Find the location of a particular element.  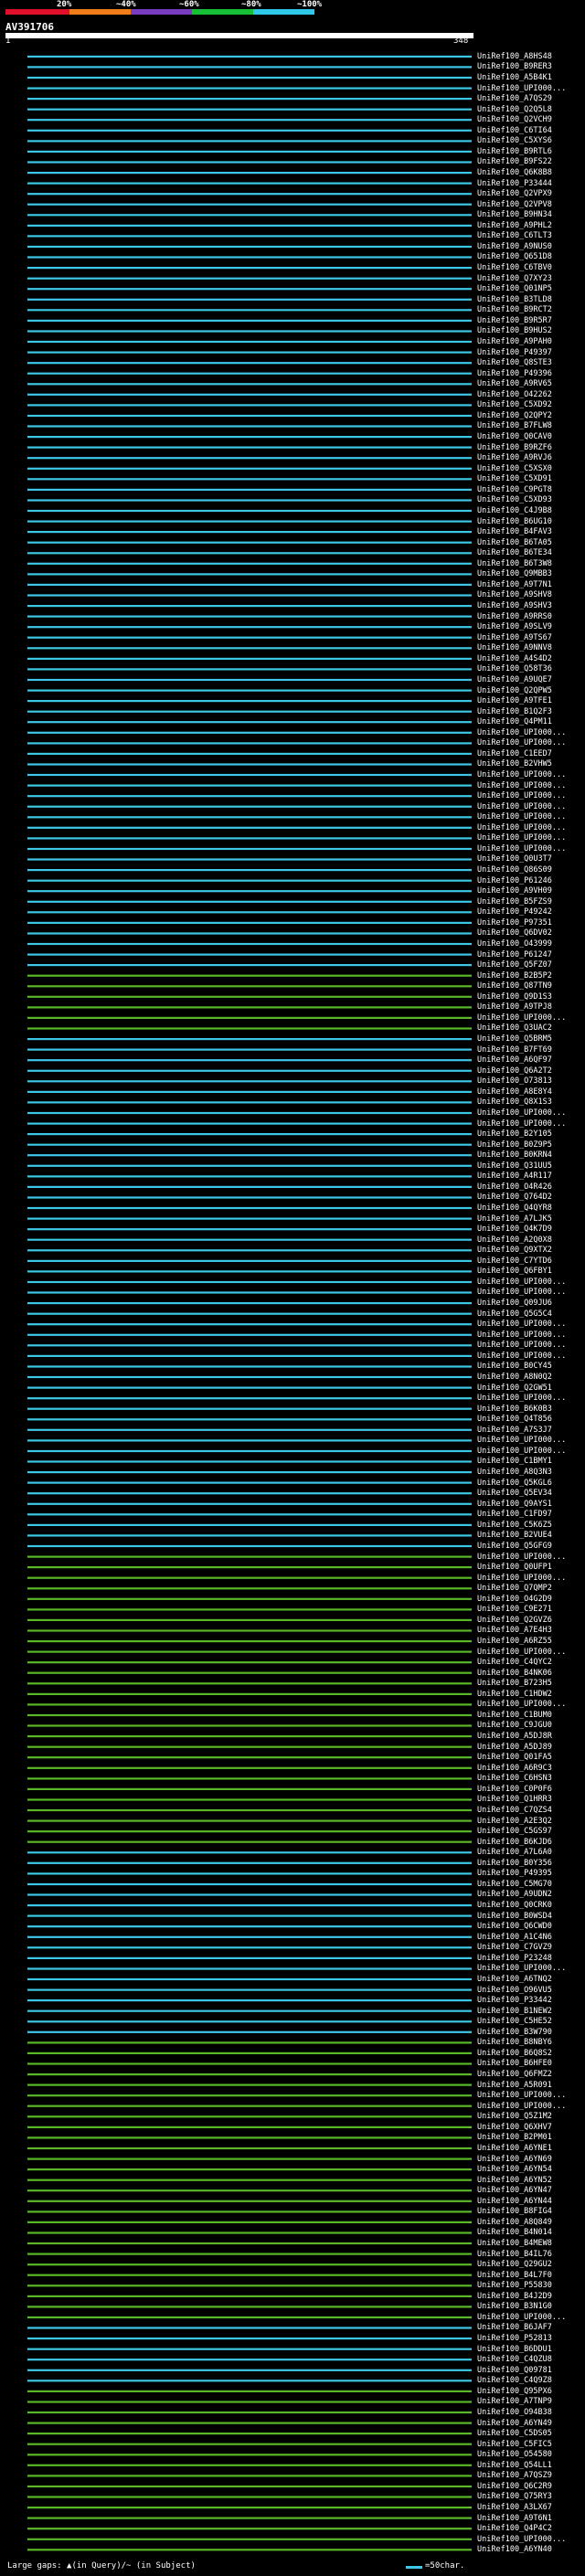

hit-label: UniRef100_A9TFE1 is located at coordinates (514, 700).